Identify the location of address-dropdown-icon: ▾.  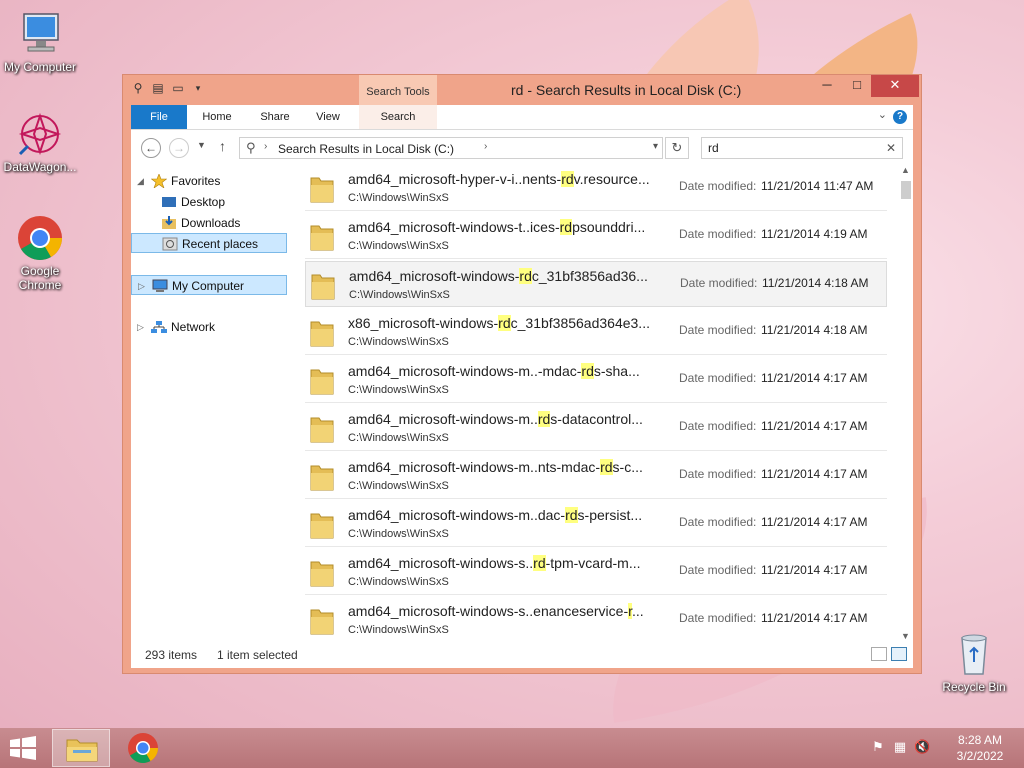
(655, 146).